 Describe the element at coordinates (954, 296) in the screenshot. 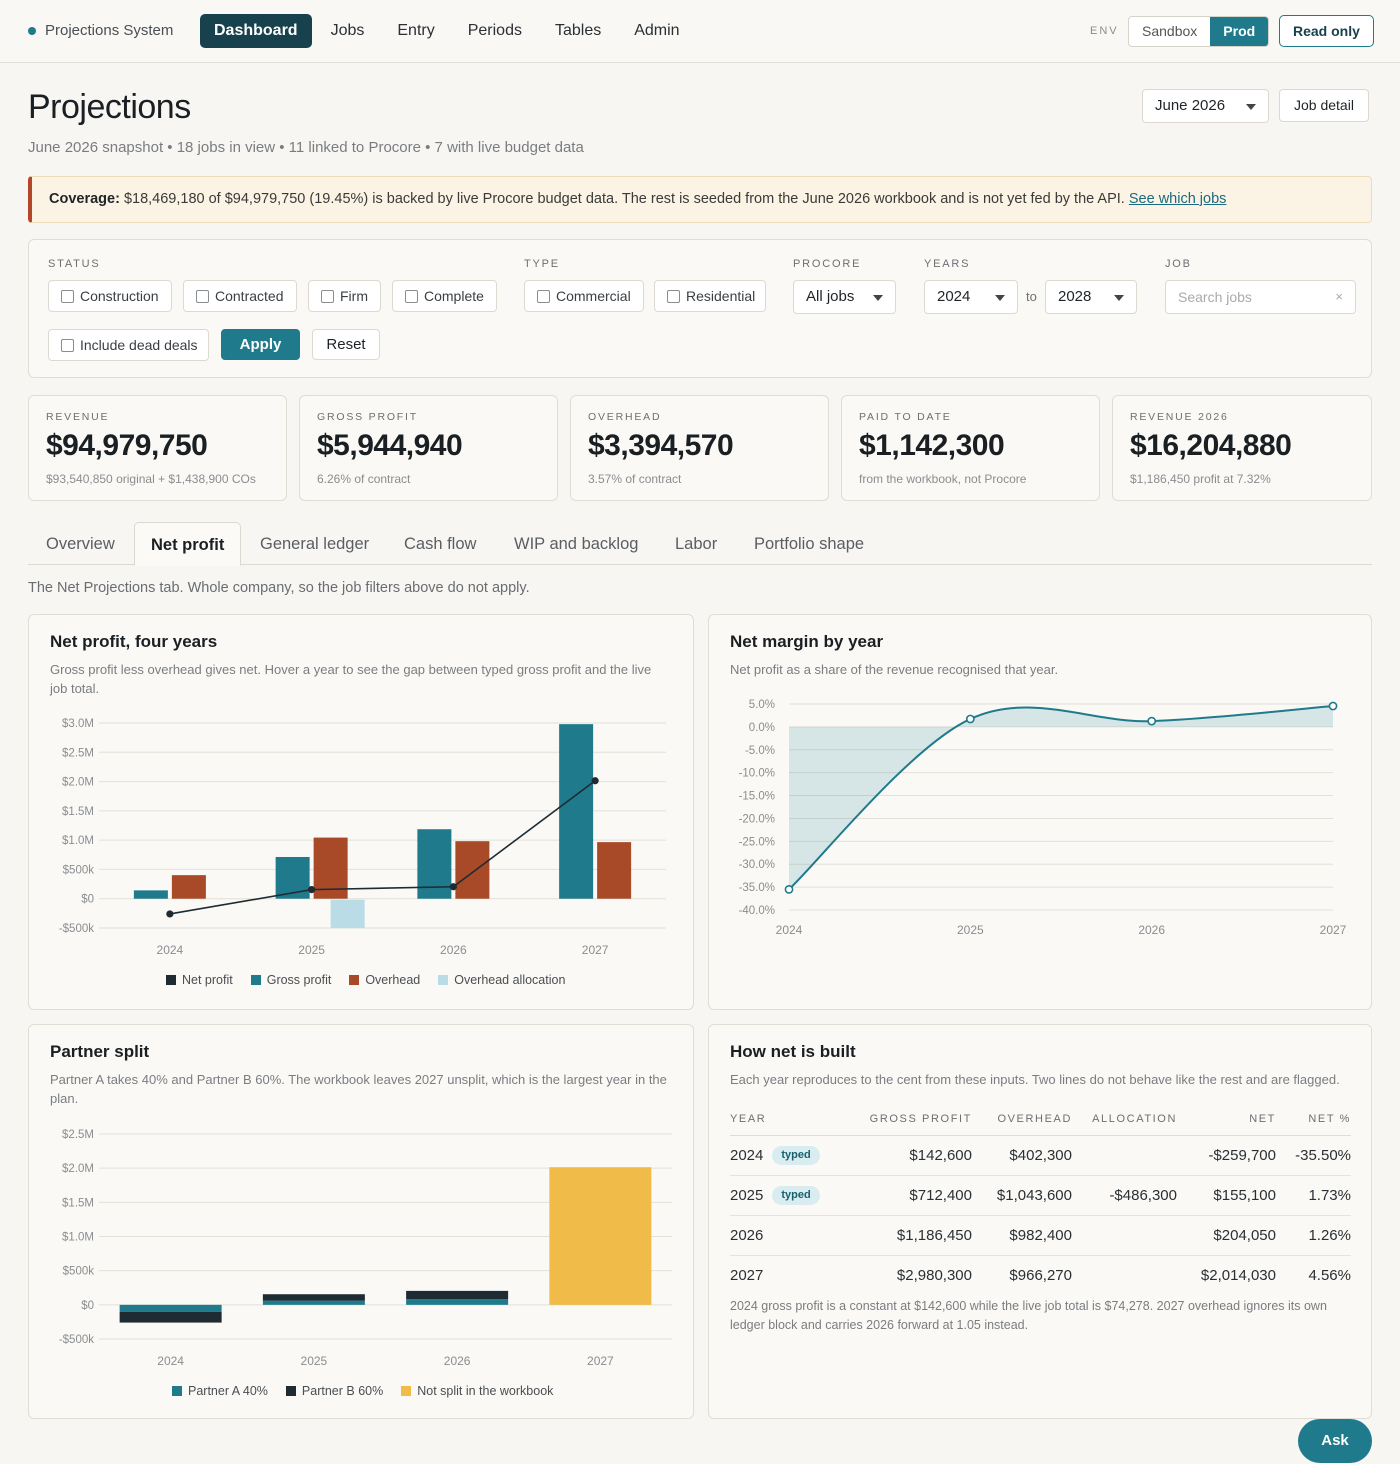

I see `year-from-value: 2024` at that location.